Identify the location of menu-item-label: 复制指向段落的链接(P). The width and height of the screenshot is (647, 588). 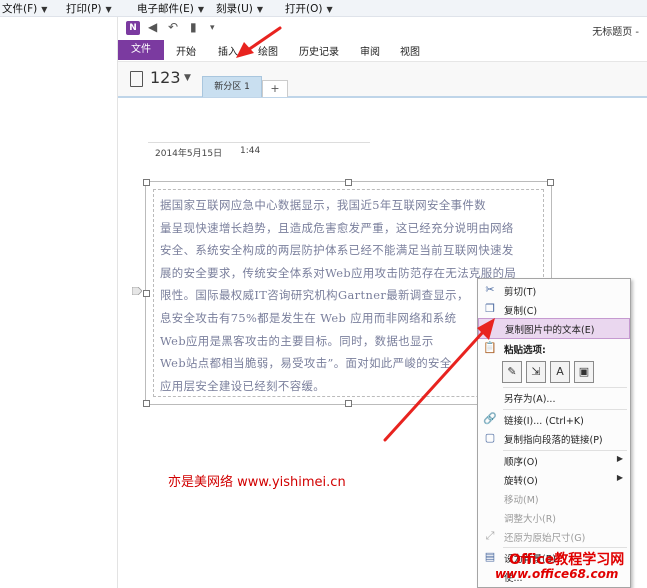
(553, 440).